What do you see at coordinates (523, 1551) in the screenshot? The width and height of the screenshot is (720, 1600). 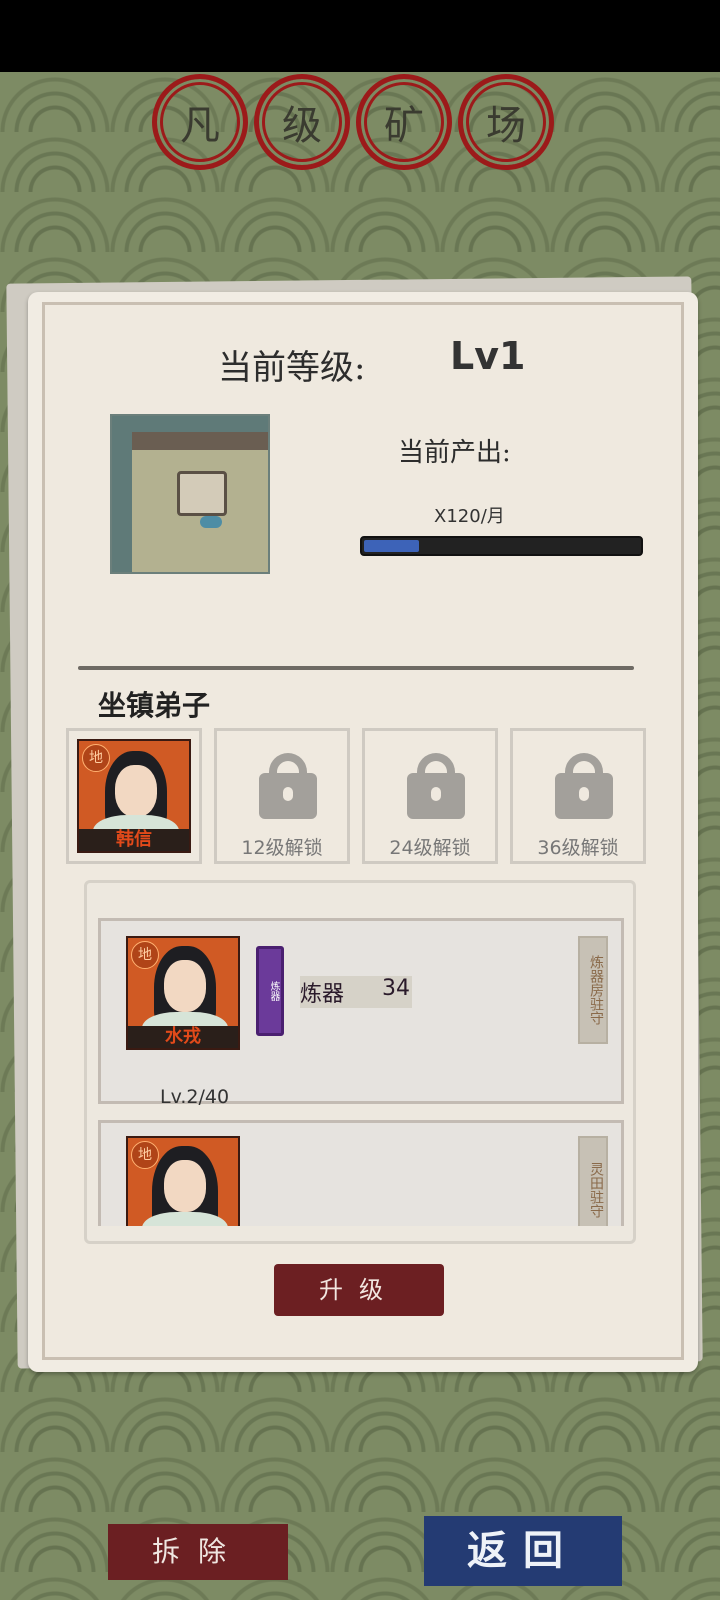 I see `return-button: 返回` at bounding box center [523, 1551].